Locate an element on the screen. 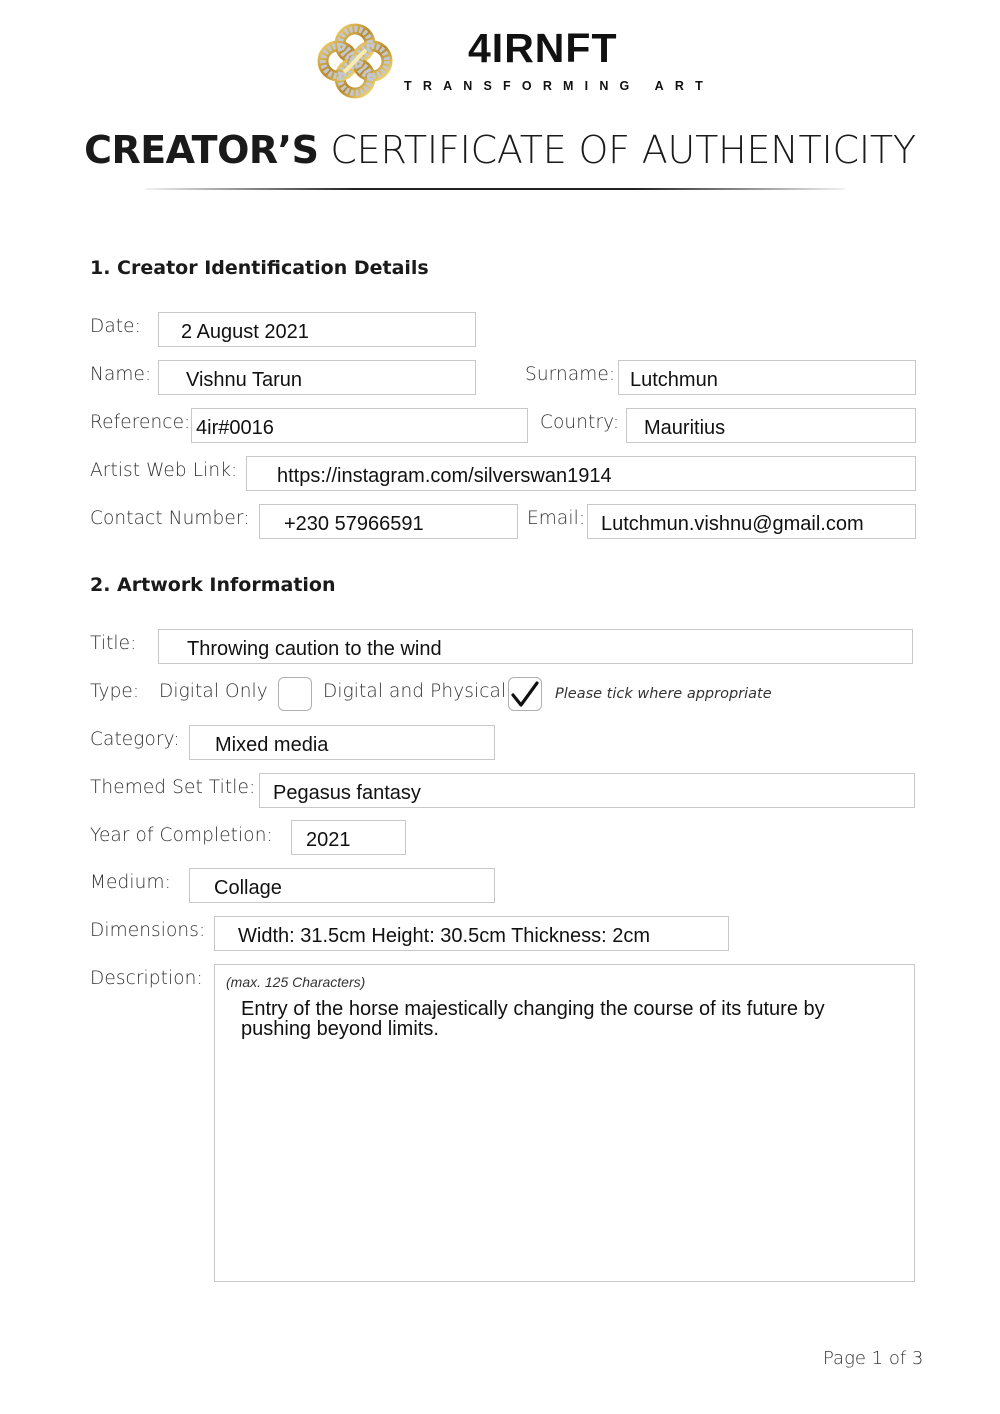  email-label: Email: is located at coordinates (556, 518).